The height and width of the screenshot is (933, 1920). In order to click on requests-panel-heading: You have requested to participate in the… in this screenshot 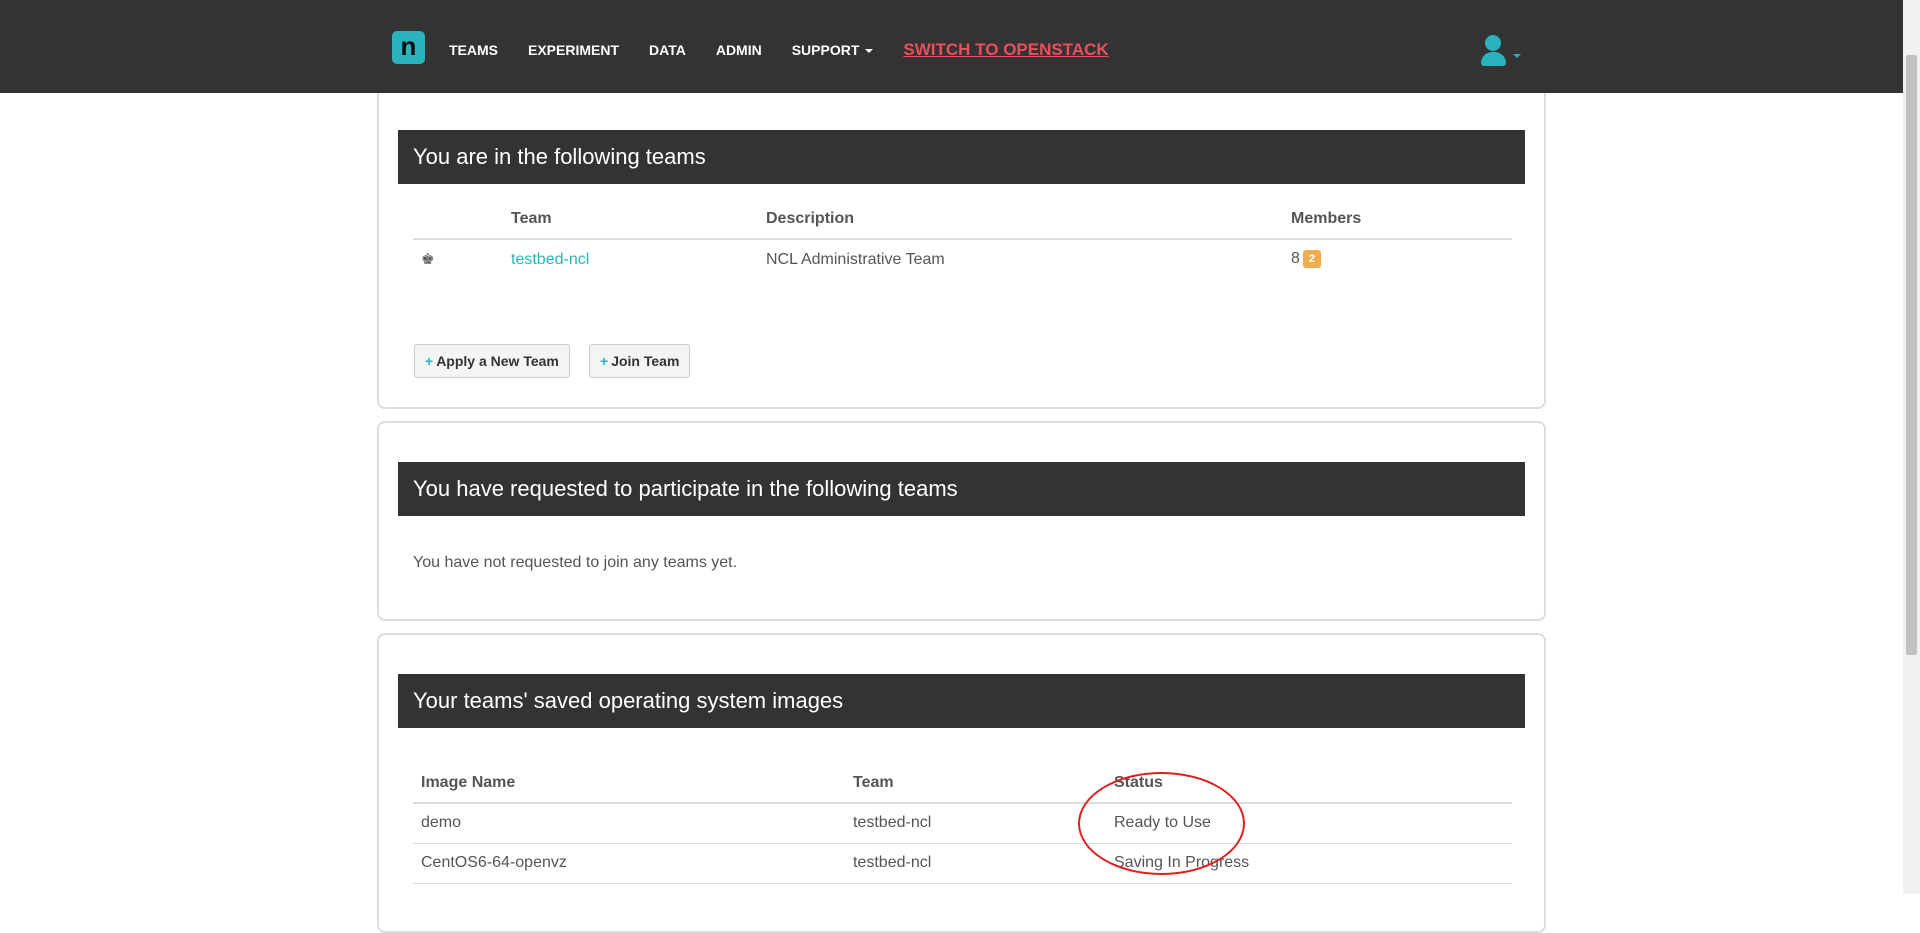, I will do `click(961, 489)`.